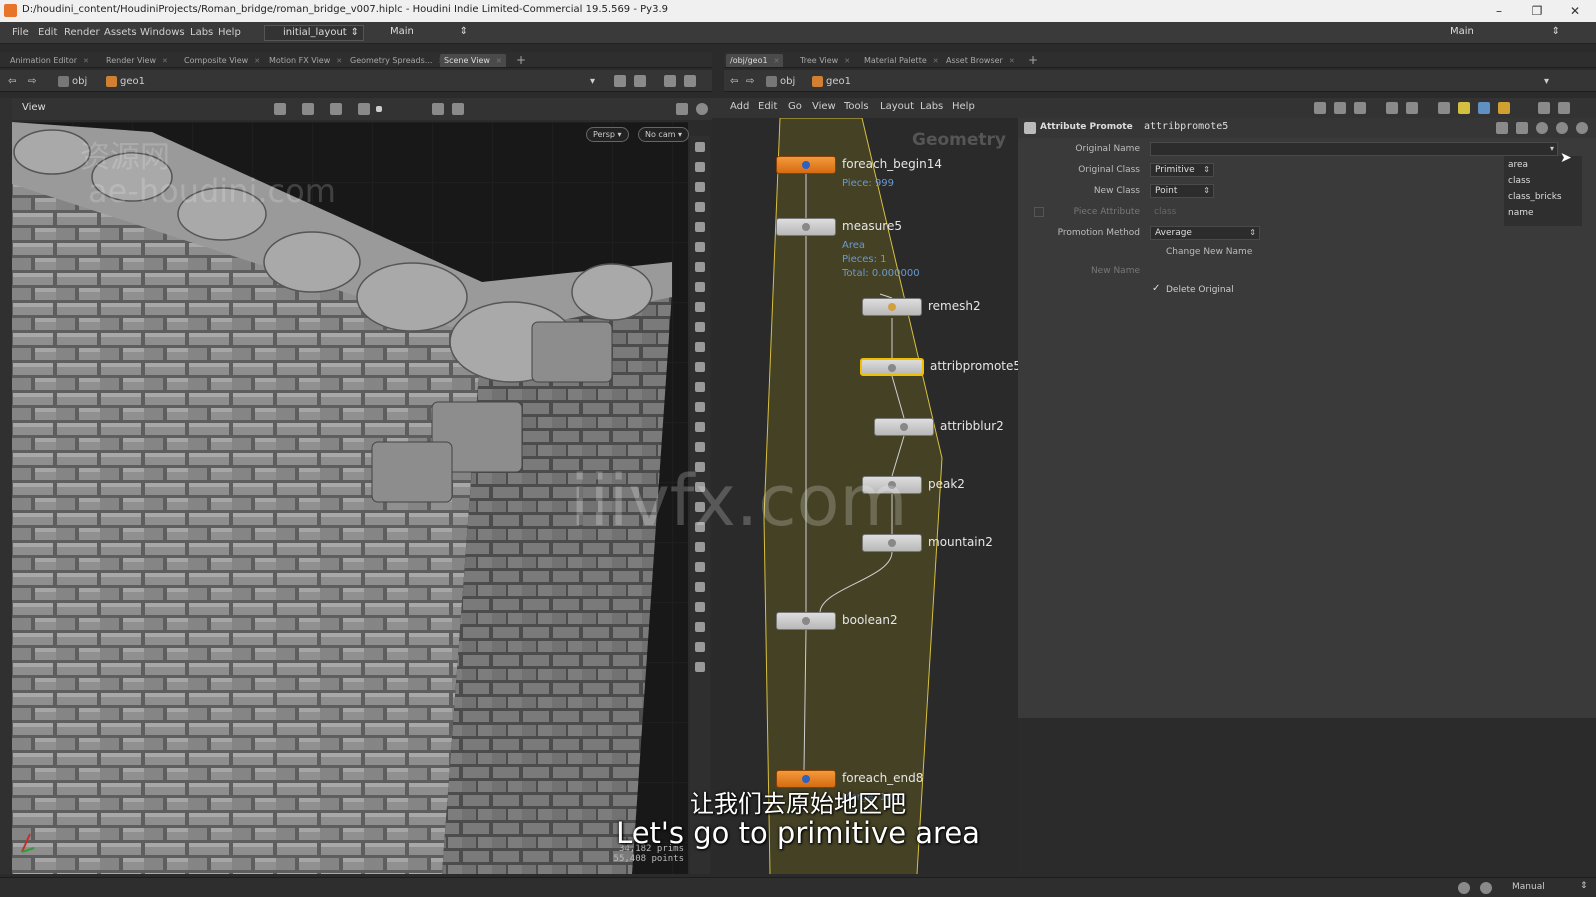 Image resolution: width=1596 pixels, height=897 pixels. What do you see at coordinates (1521, 213) in the screenshot?
I see `popup-item-name: name` at bounding box center [1521, 213].